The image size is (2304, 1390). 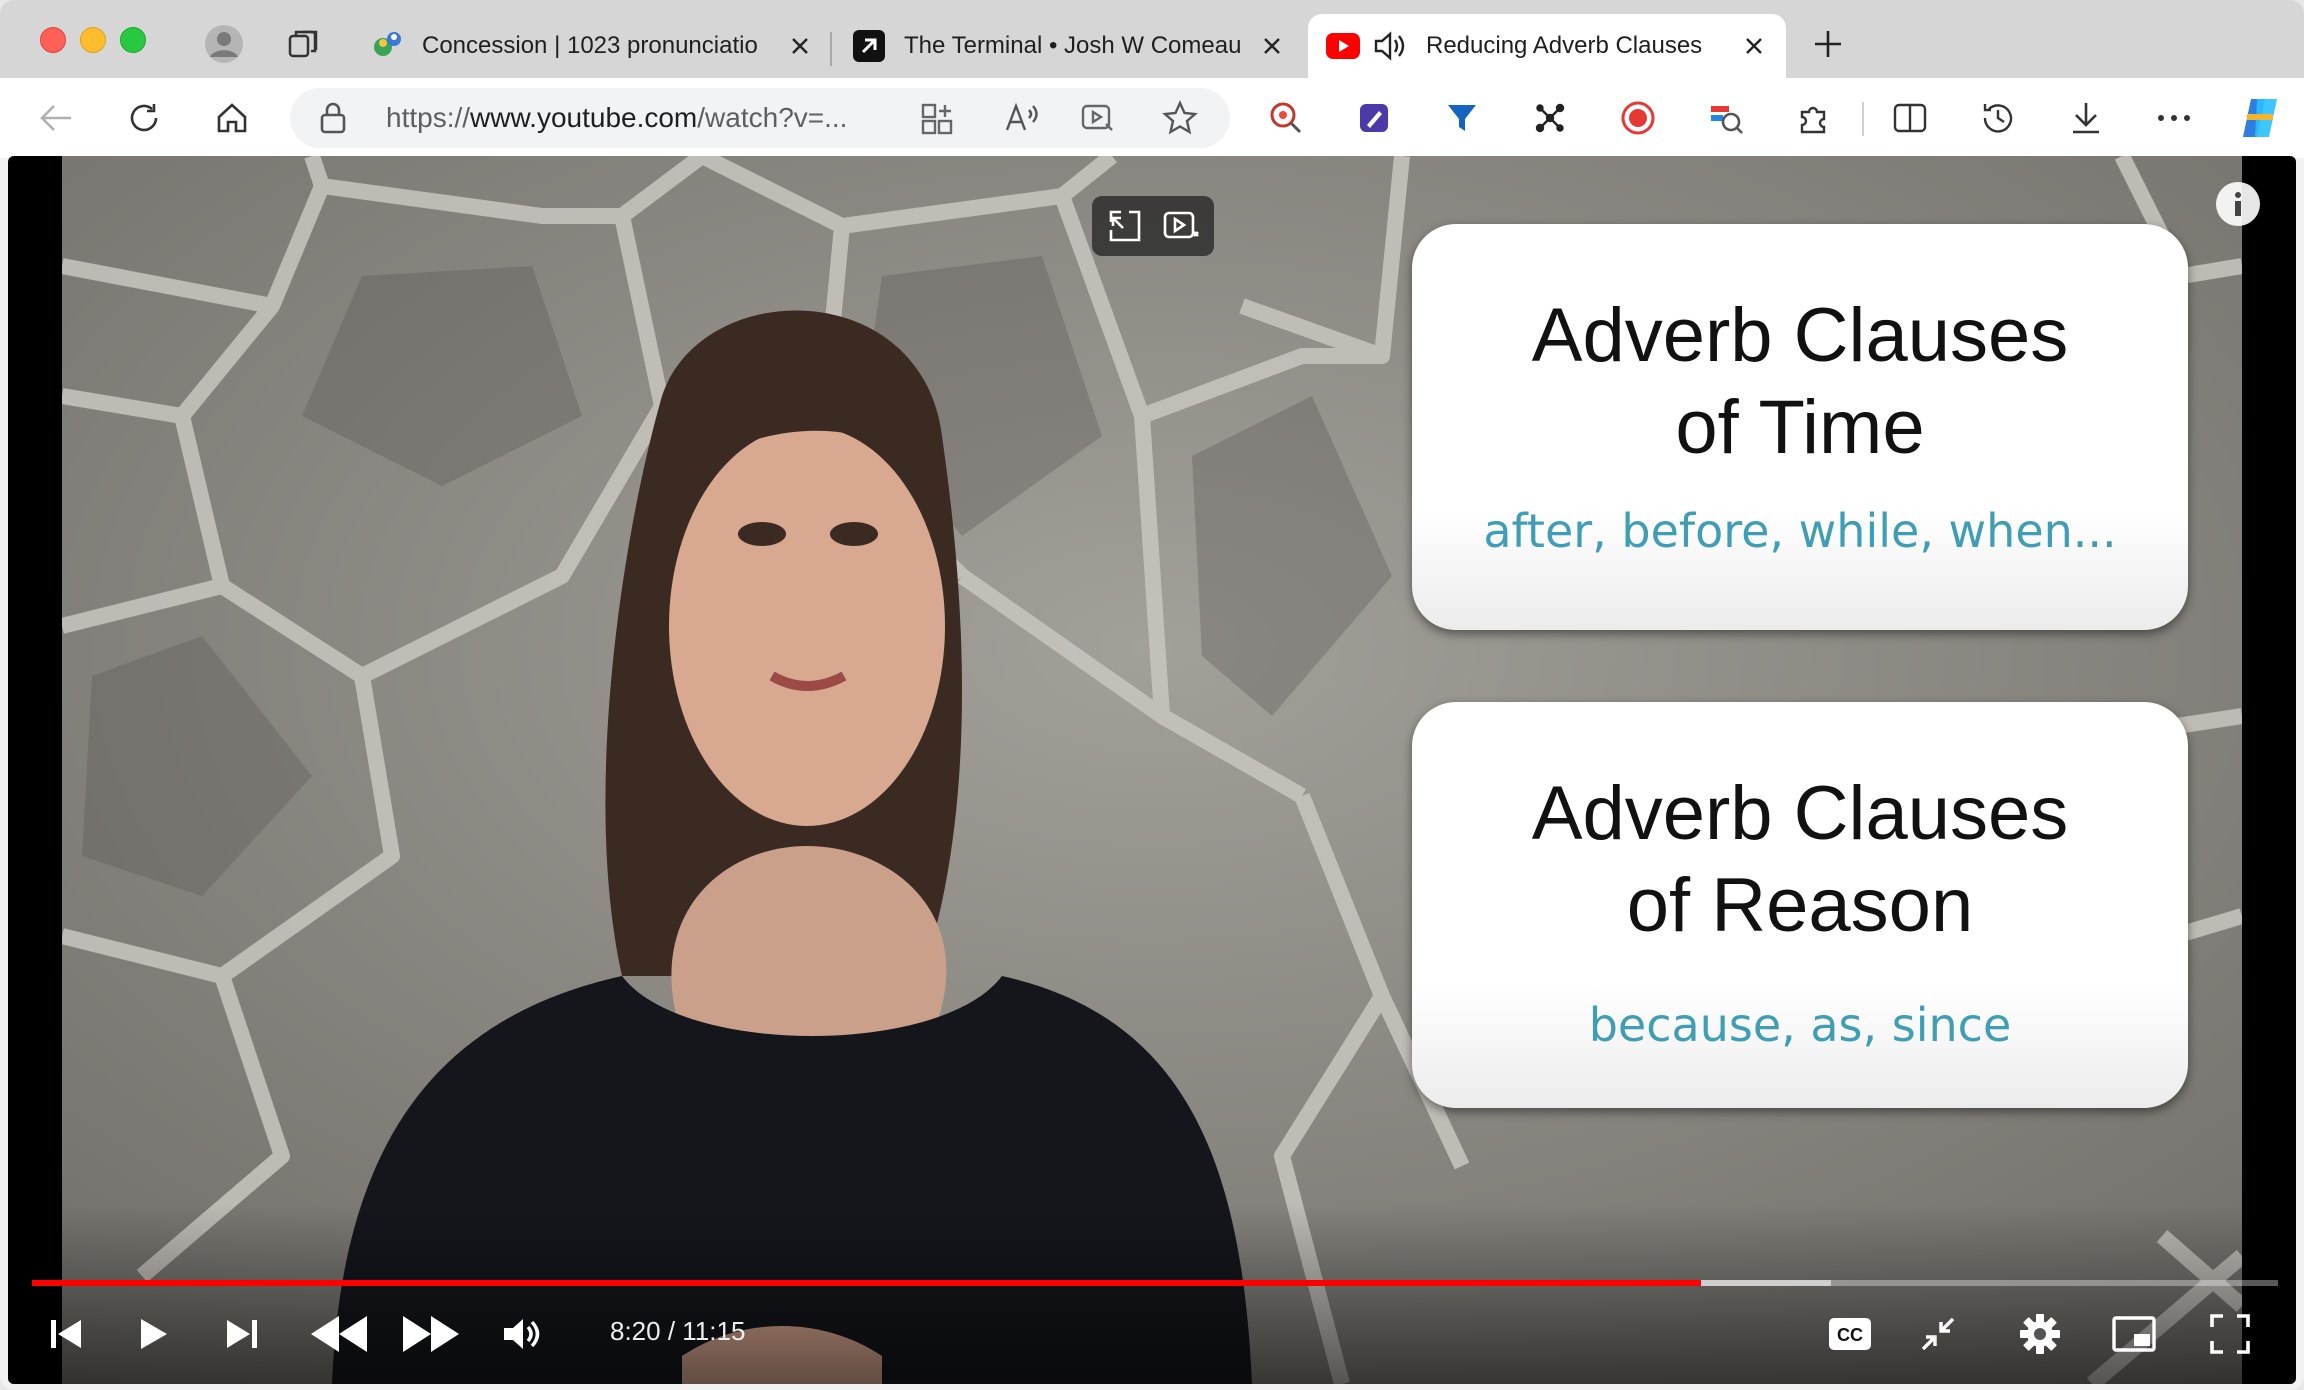 What do you see at coordinates (224, 44) in the screenshot?
I see `profile-icon` at bounding box center [224, 44].